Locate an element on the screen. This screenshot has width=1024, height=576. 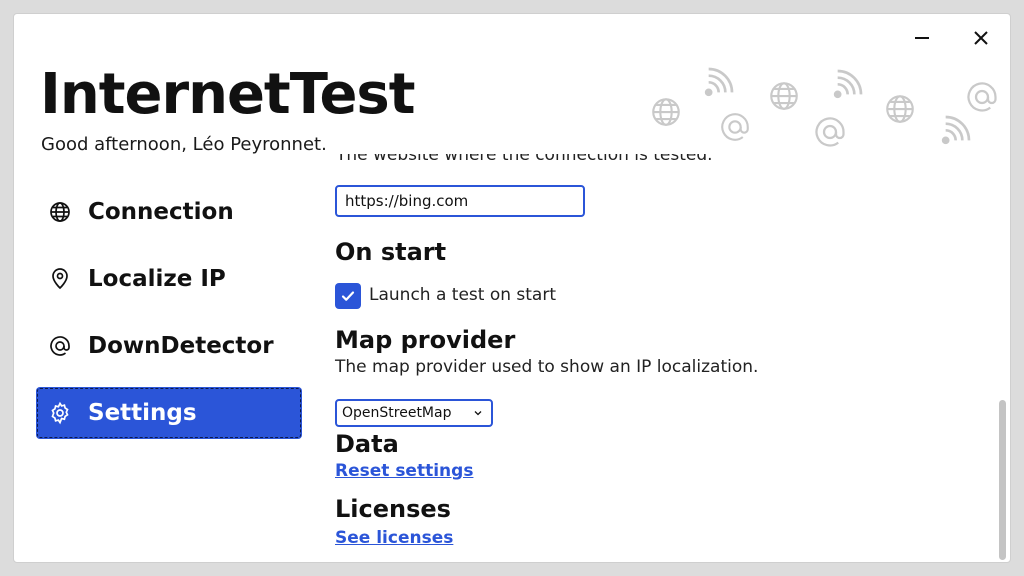
sidebar-item-label: DownDetector is located at coordinates (181, 346).